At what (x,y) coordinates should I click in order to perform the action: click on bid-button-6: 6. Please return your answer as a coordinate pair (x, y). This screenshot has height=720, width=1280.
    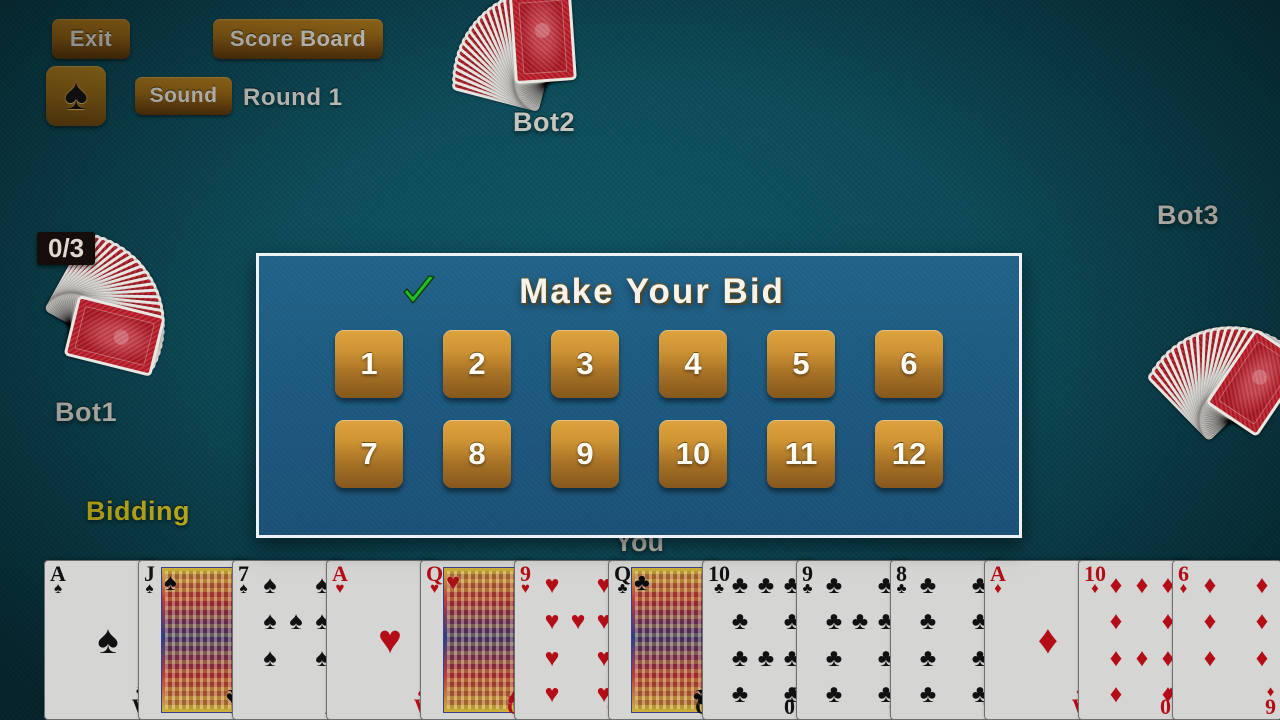
    Looking at the image, I should click on (909, 364).